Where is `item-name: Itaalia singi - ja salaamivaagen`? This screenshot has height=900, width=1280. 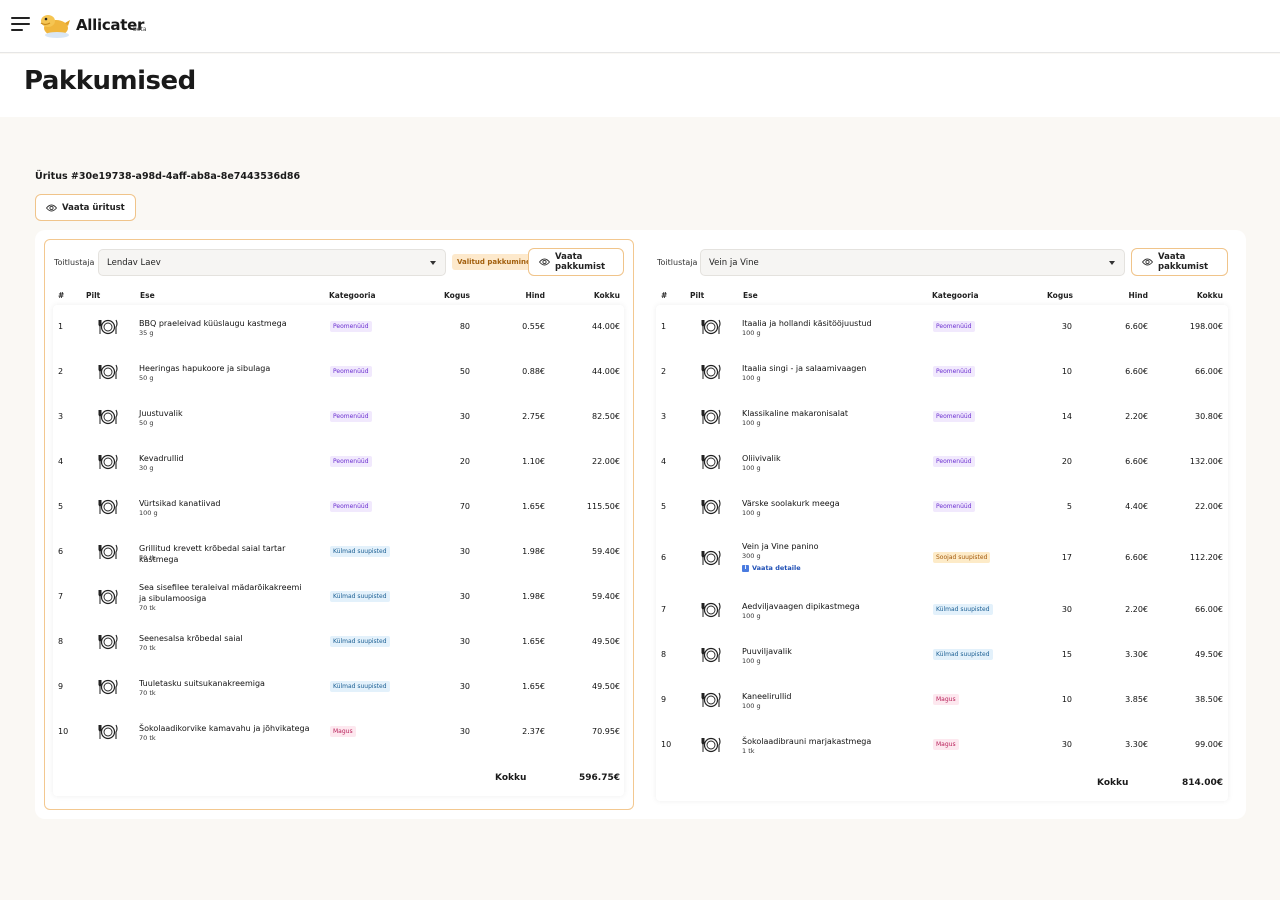 item-name: Itaalia singi - ja salaamivaagen is located at coordinates (804, 368).